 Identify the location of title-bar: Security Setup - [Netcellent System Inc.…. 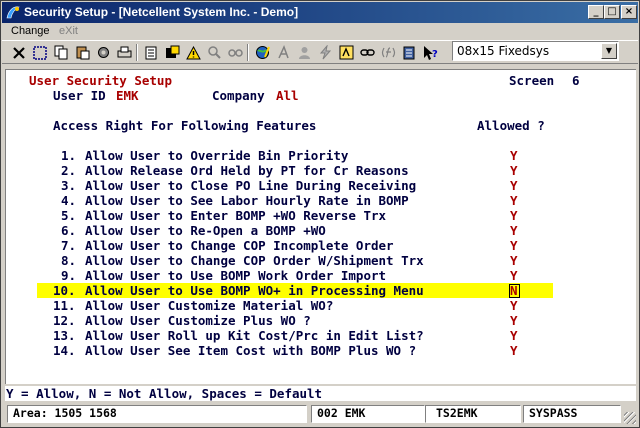
(320, 12).